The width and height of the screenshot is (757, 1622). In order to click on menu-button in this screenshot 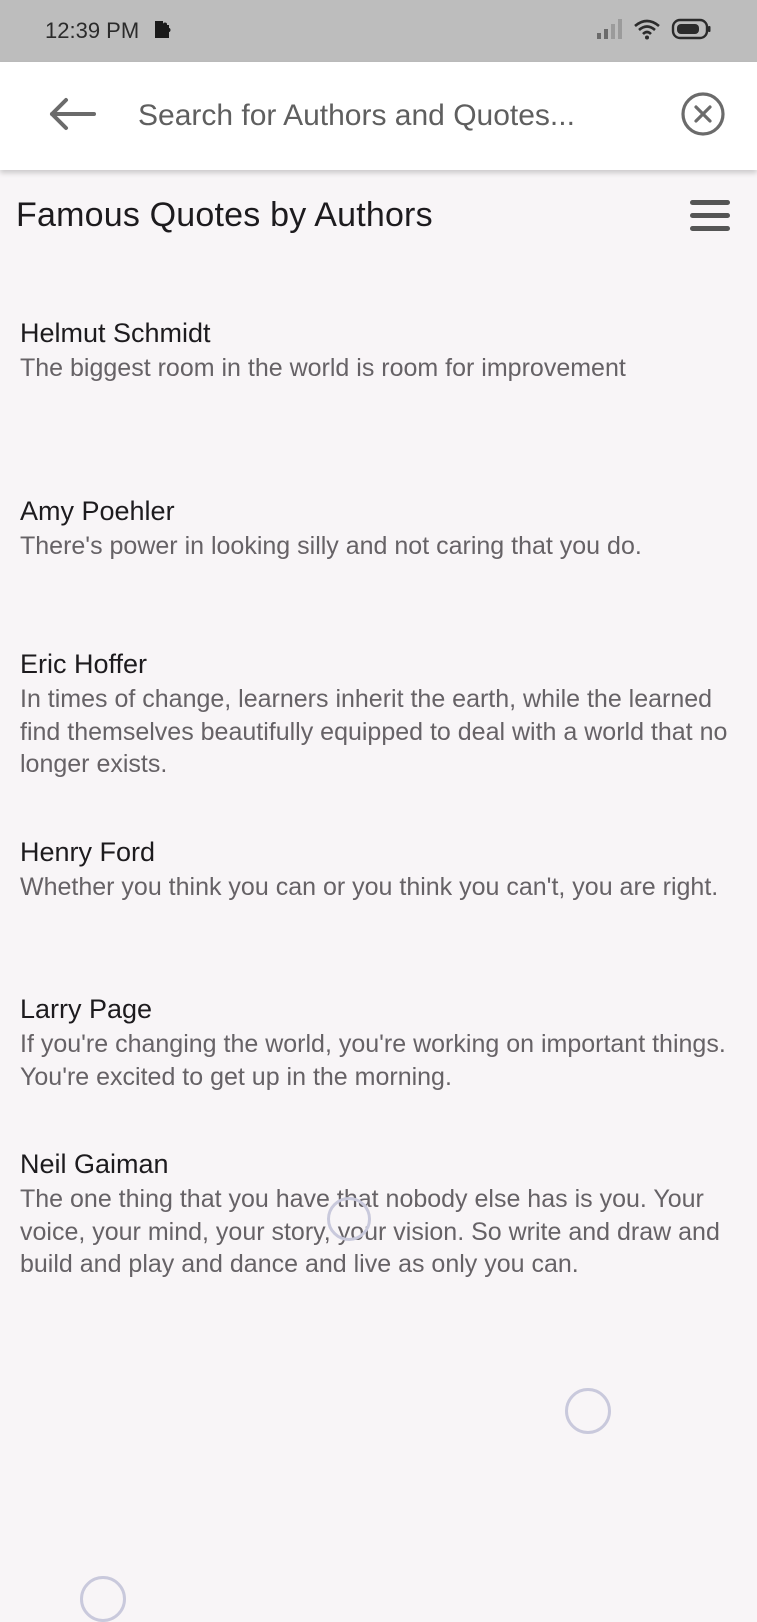, I will do `click(710, 218)`.